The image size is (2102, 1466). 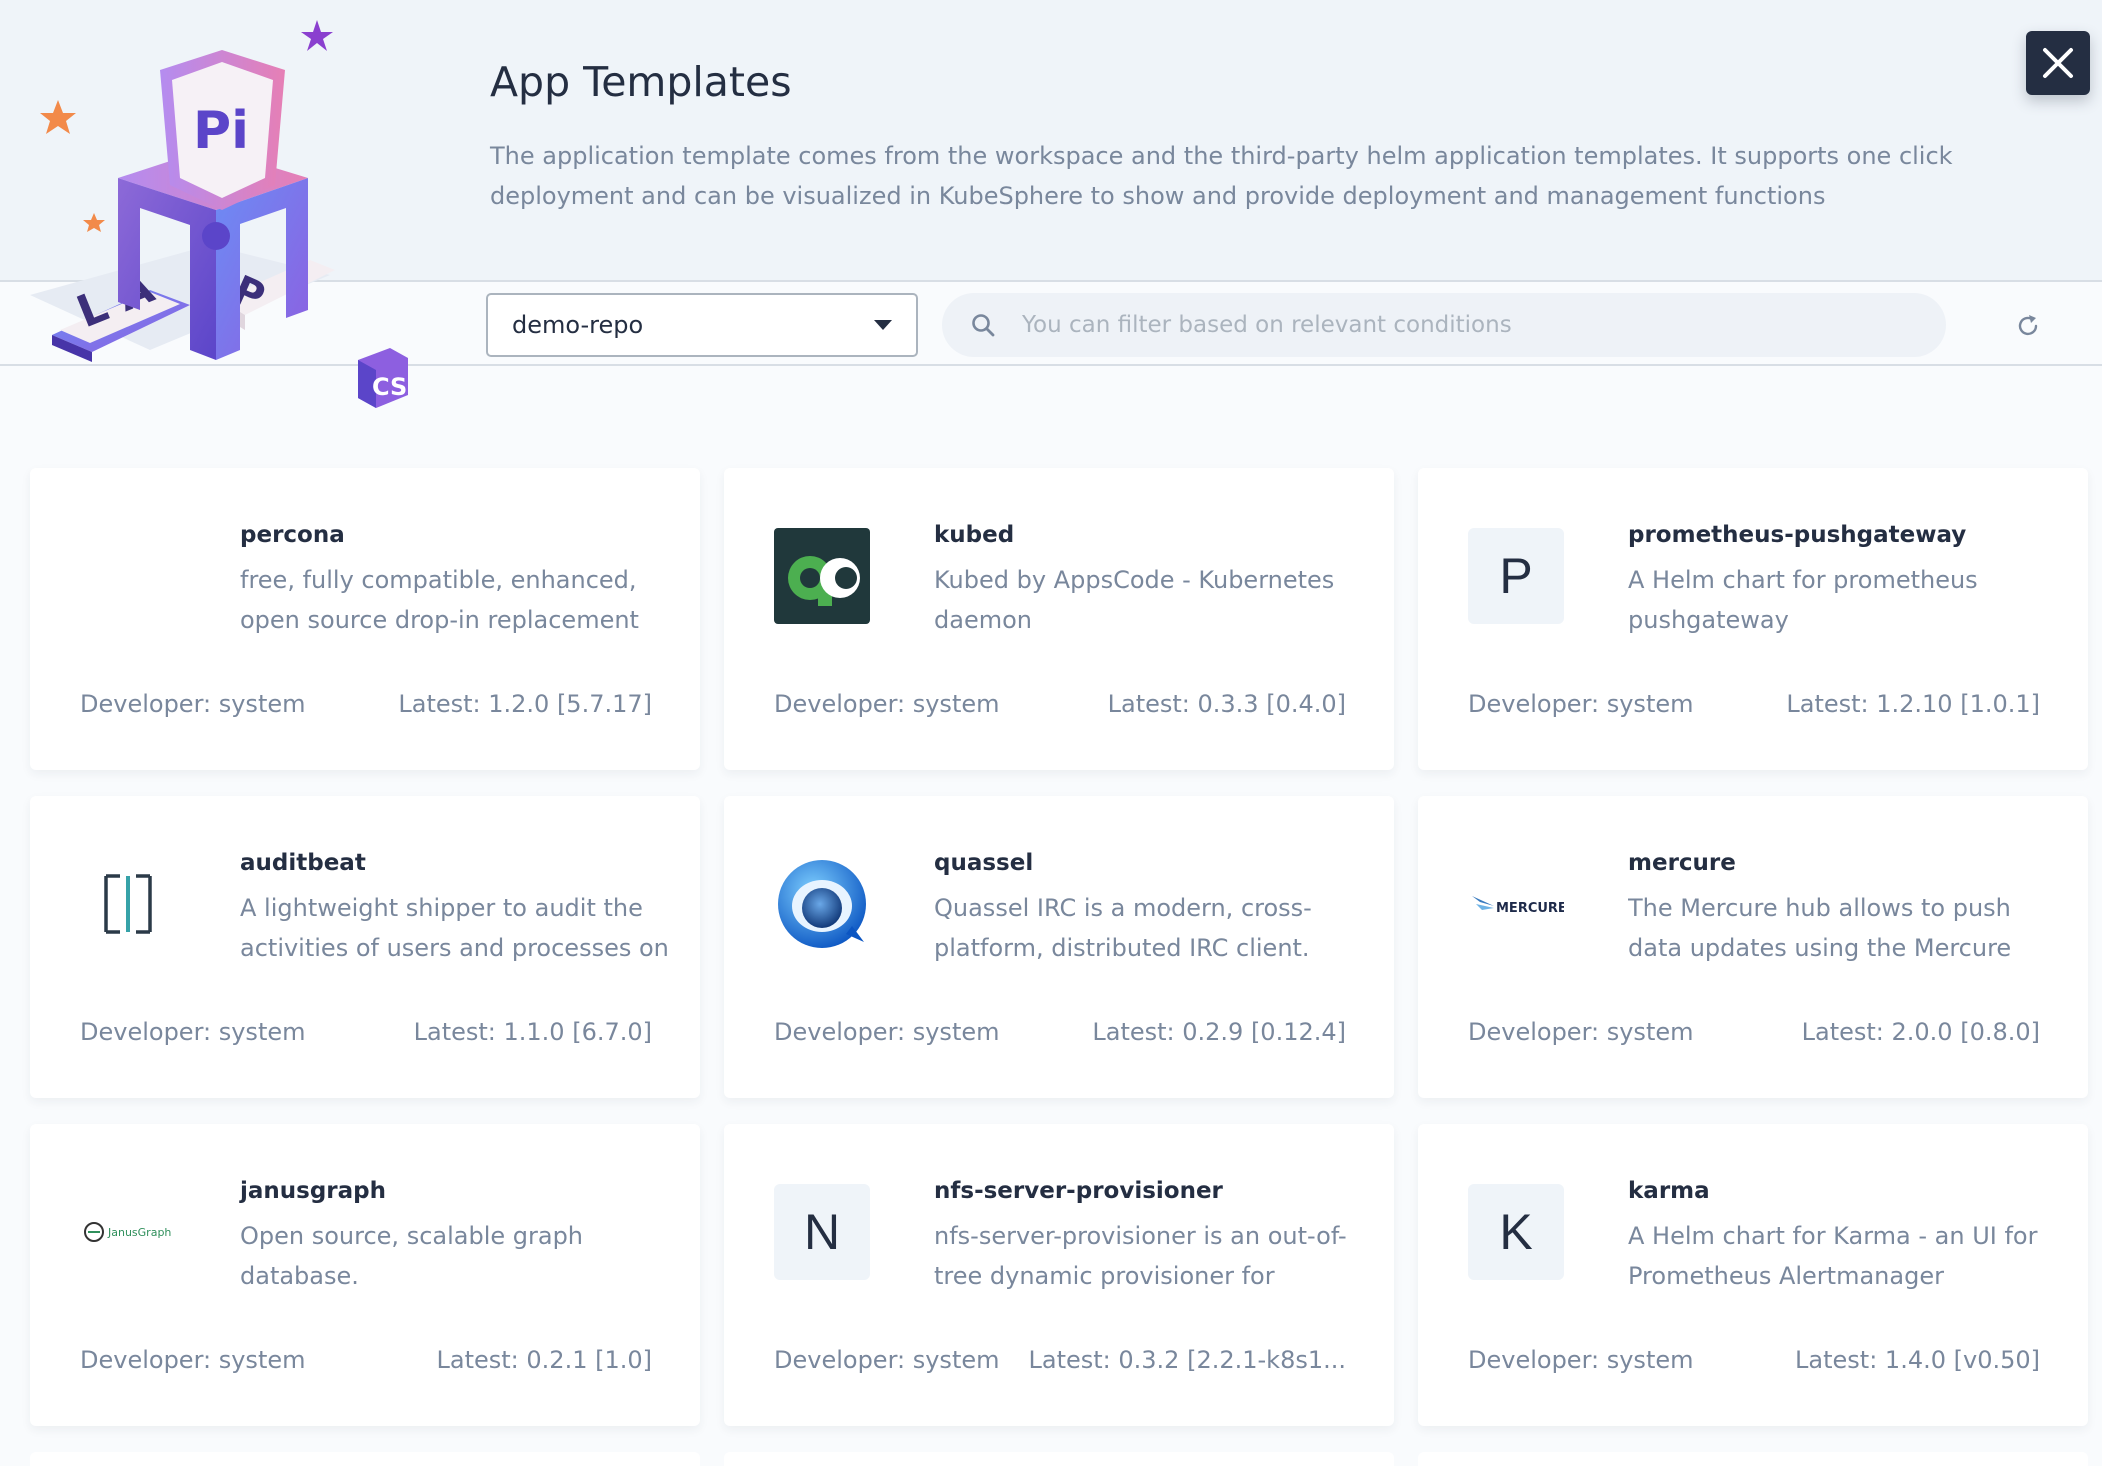 What do you see at coordinates (702, 325) in the screenshot?
I see `repo-select: demo-repo` at bounding box center [702, 325].